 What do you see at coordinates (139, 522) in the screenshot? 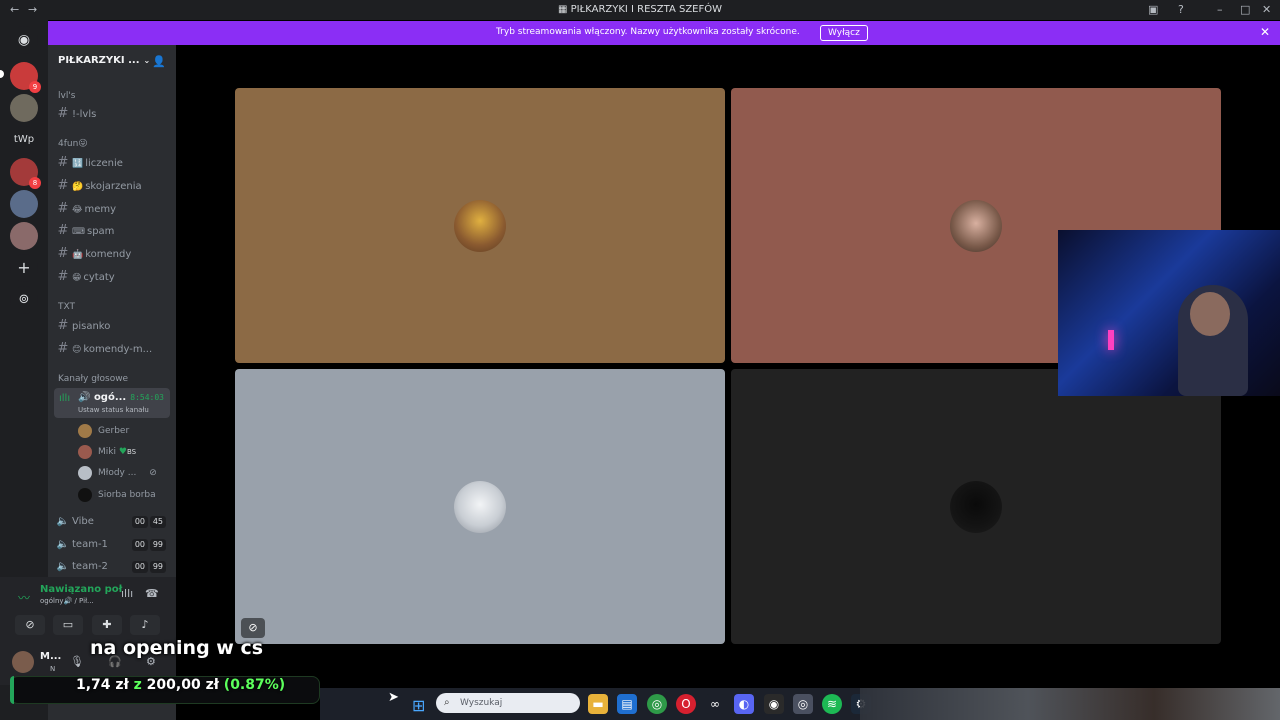
I see `user-count: 00` at bounding box center [139, 522].